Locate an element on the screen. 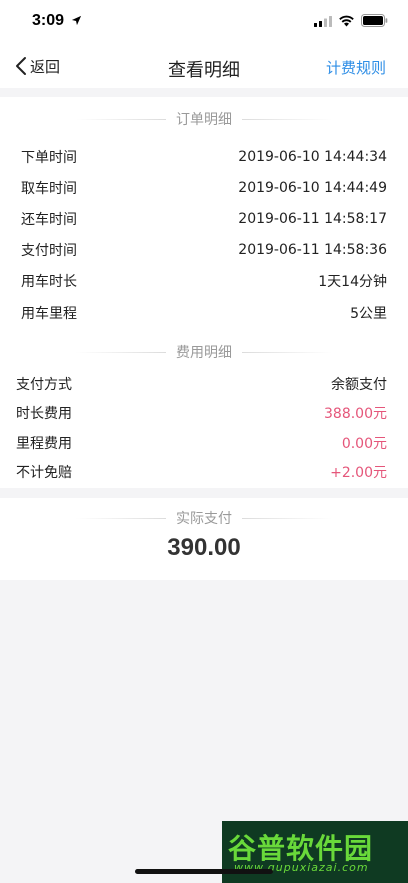  fee-detail-header: 费用明细 is located at coordinates (204, 352).